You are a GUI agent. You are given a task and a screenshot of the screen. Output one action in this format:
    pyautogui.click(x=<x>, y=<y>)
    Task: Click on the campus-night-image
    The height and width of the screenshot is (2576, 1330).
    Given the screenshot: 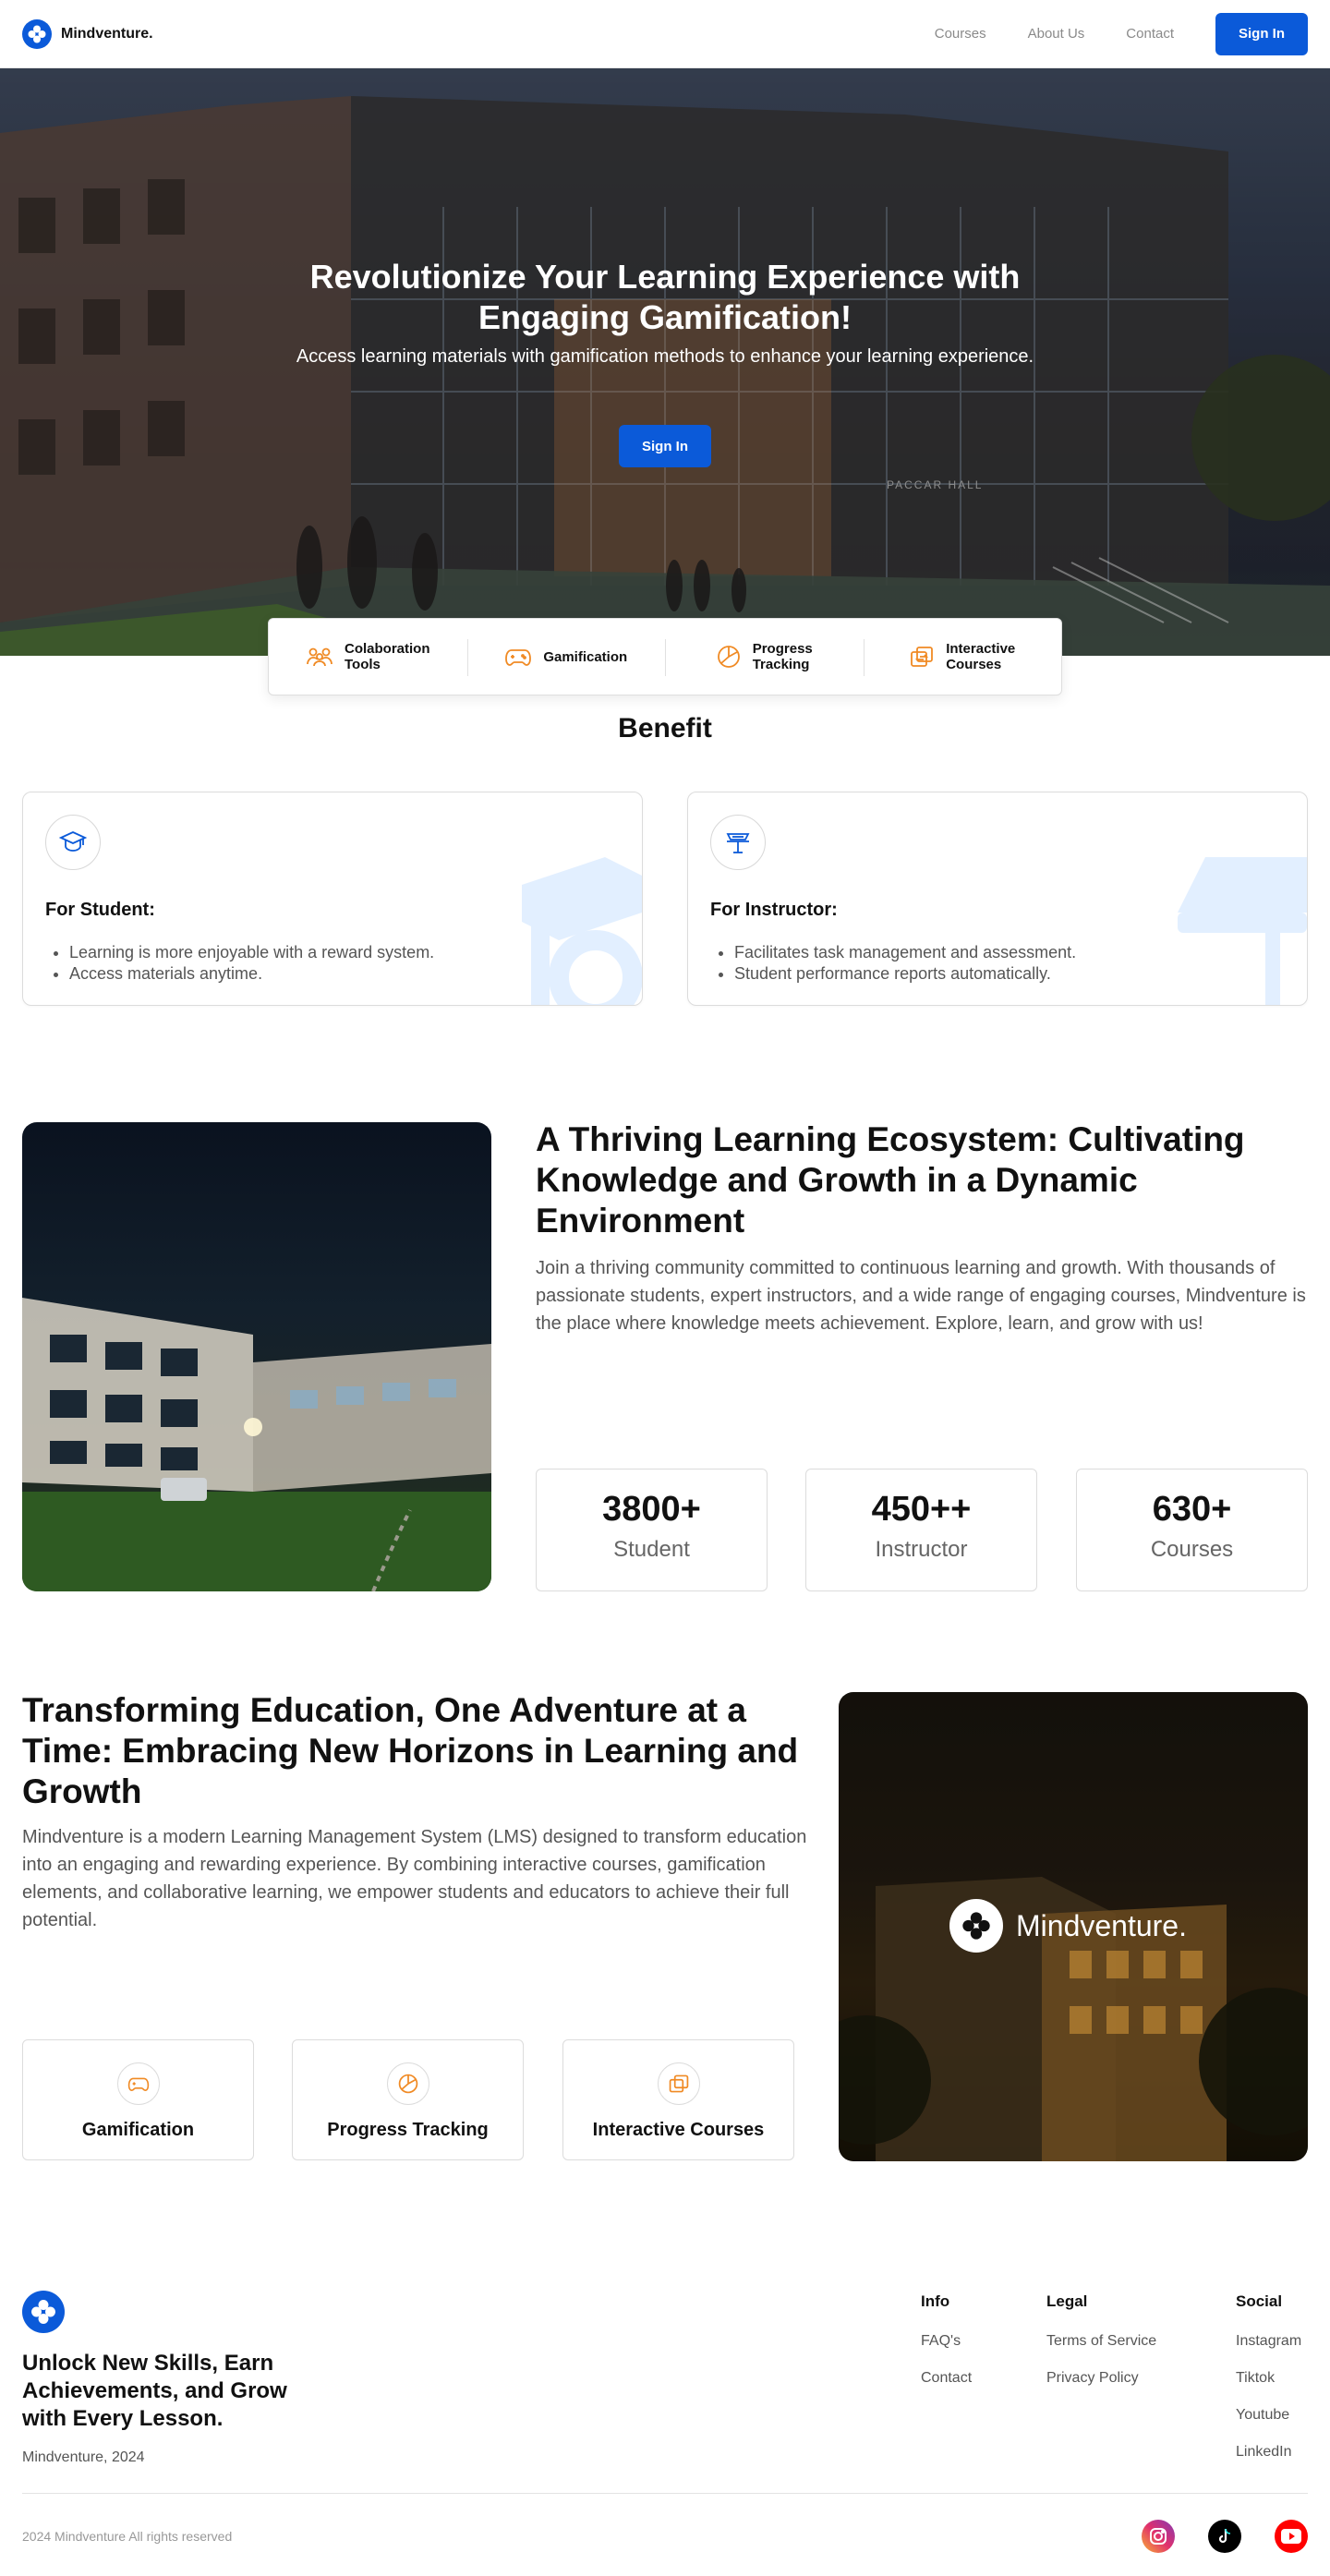 What is the action you would take?
    pyautogui.click(x=256, y=1356)
    